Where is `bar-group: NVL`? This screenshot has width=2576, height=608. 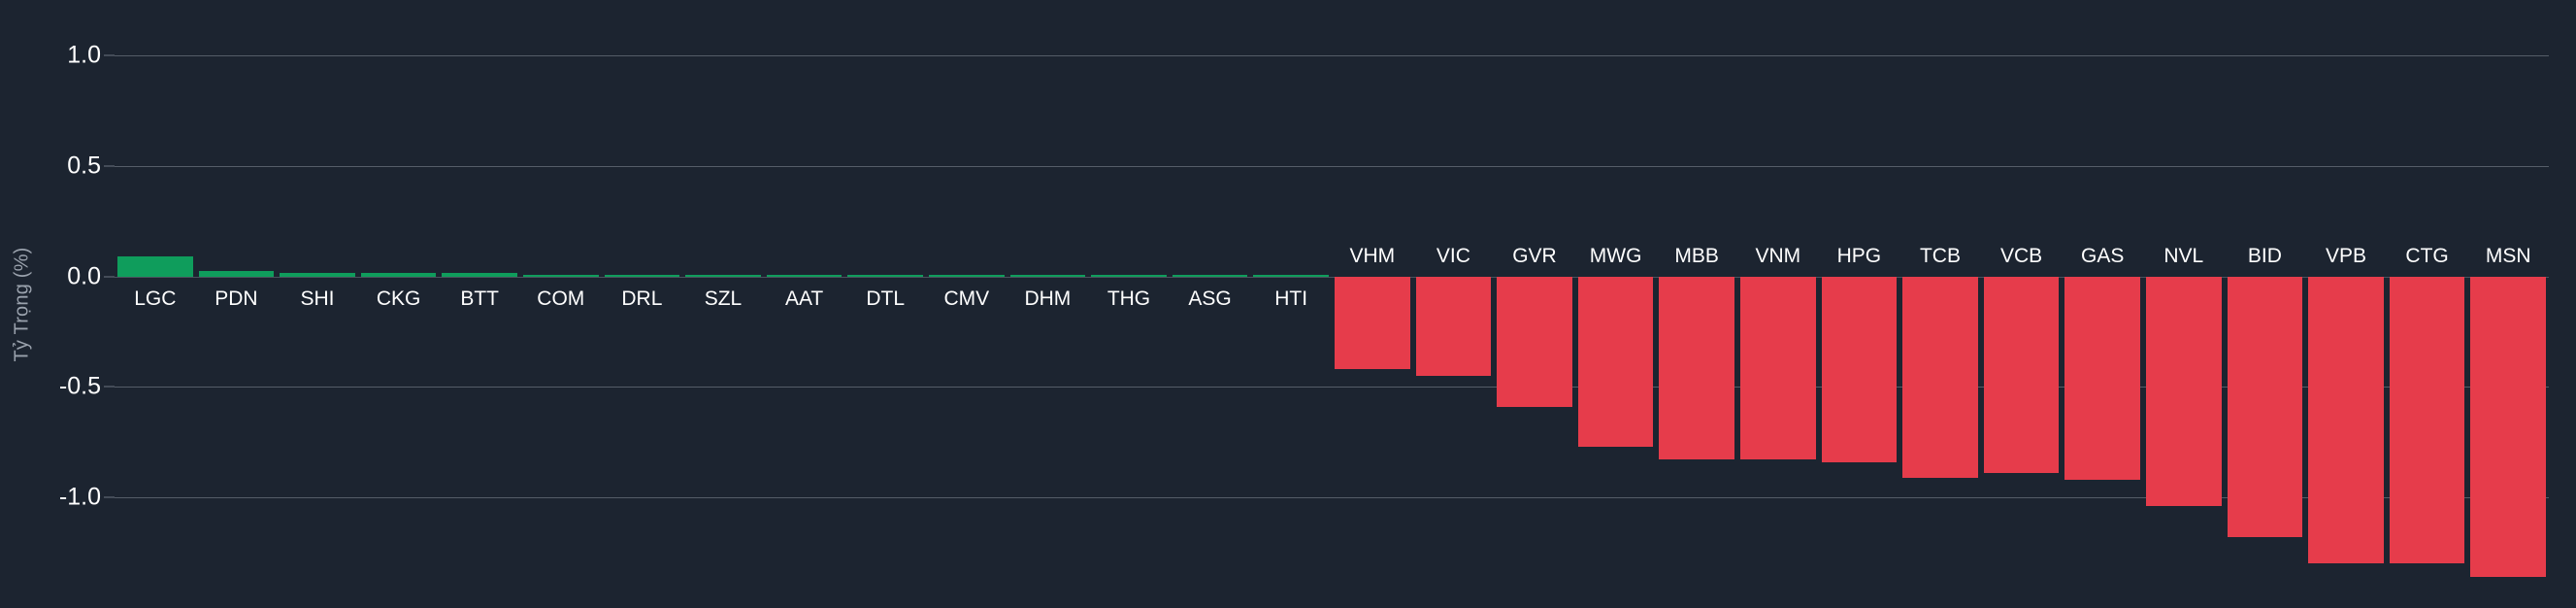 bar-group: NVL is located at coordinates (2184, 304).